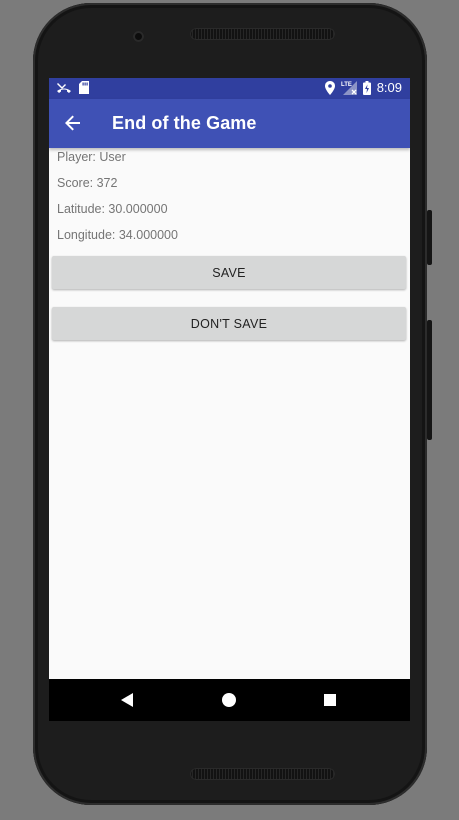 Image resolution: width=459 pixels, height=820 pixels. What do you see at coordinates (346, 85) in the screenshot?
I see `lte-label: LTE` at bounding box center [346, 85].